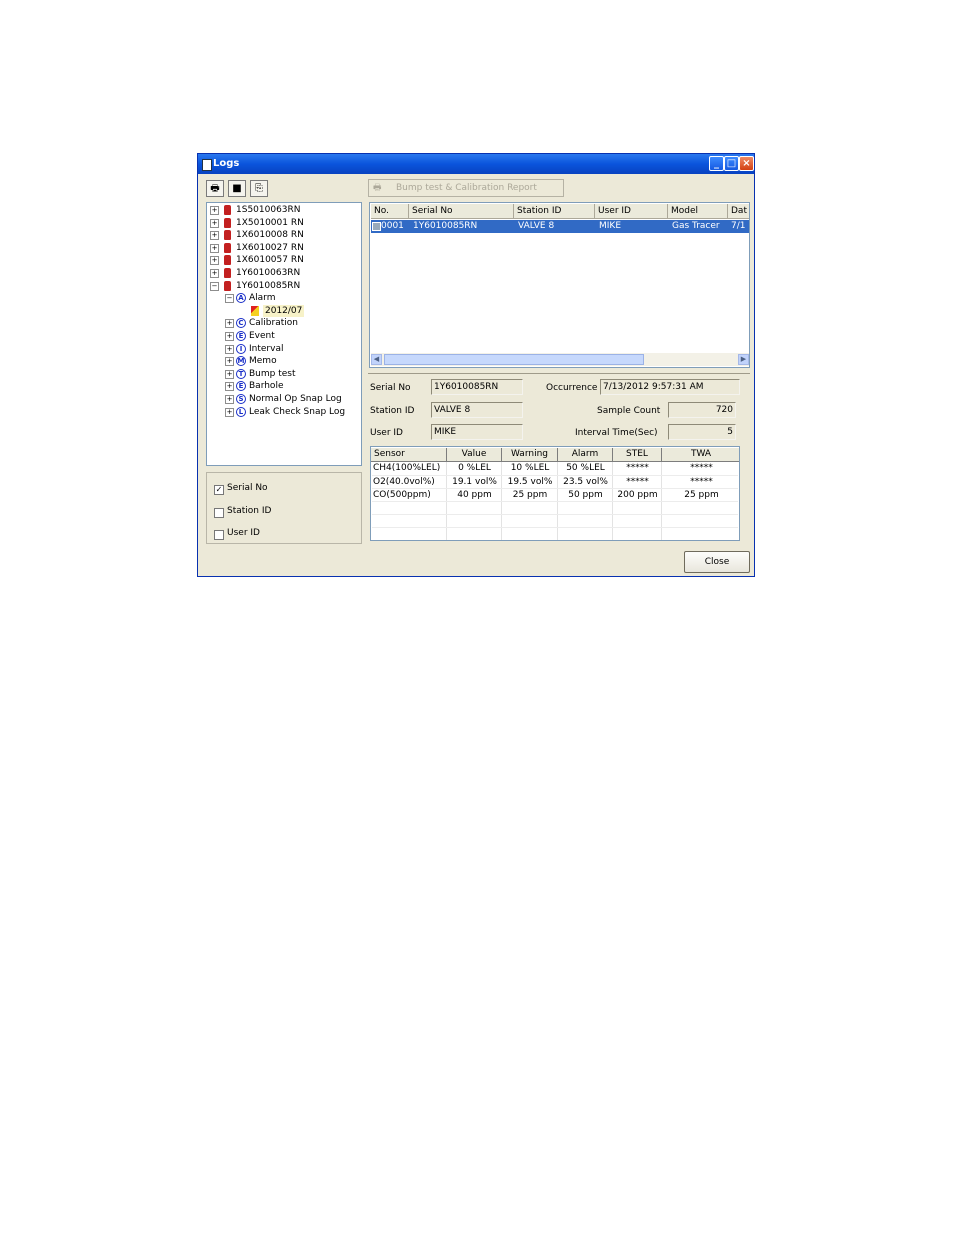 The image size is (954, 1235). What do you see at coordinates (746, 163) in the screenshot?
I see `close-window-button: ×` at bounding box center [746, 163].